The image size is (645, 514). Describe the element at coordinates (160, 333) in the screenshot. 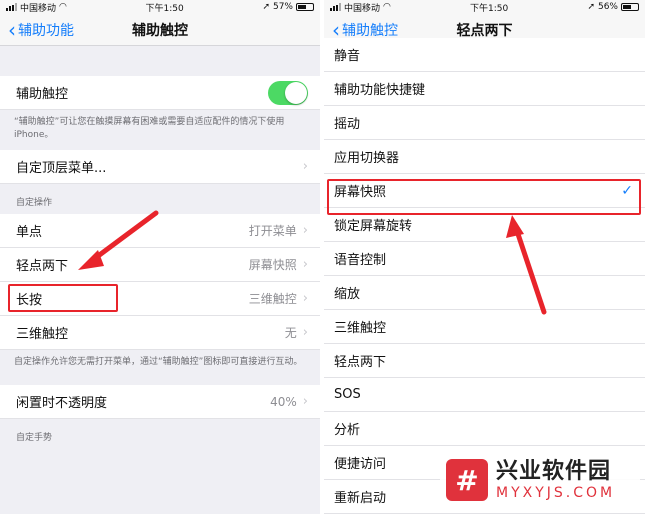

I see `action-row: 三维触控 无 ›` at that location.